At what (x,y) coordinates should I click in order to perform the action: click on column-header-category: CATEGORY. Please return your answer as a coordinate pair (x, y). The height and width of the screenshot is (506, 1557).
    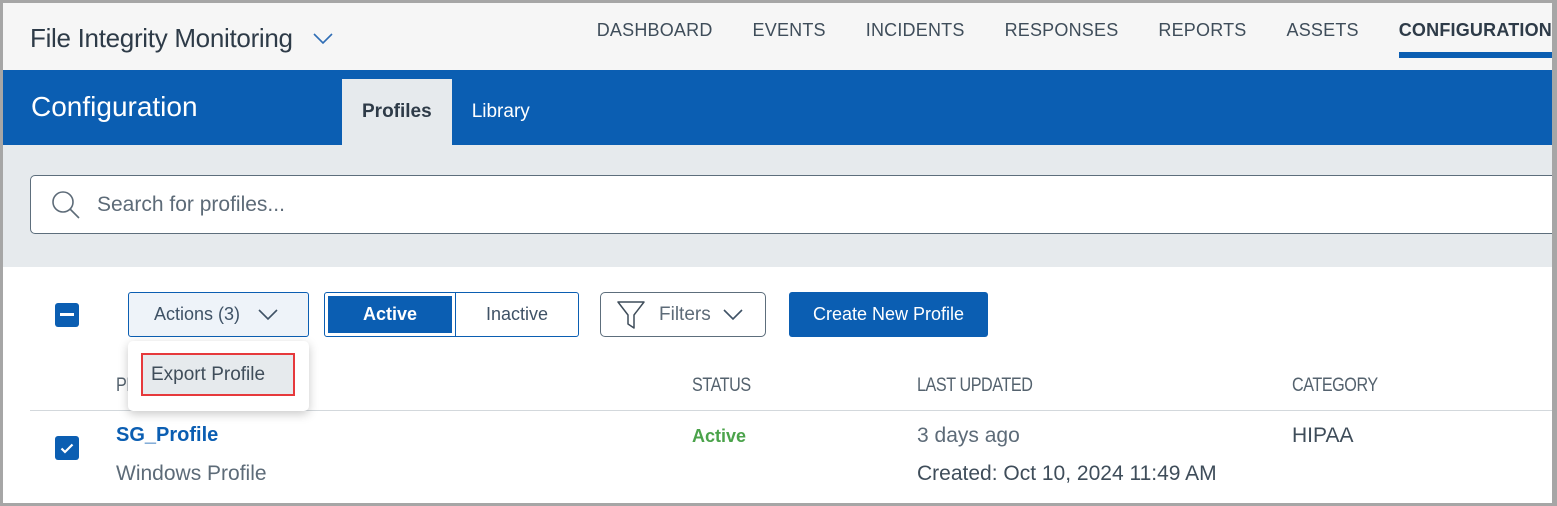
    Looking at the image, I should click on (1335, 386).